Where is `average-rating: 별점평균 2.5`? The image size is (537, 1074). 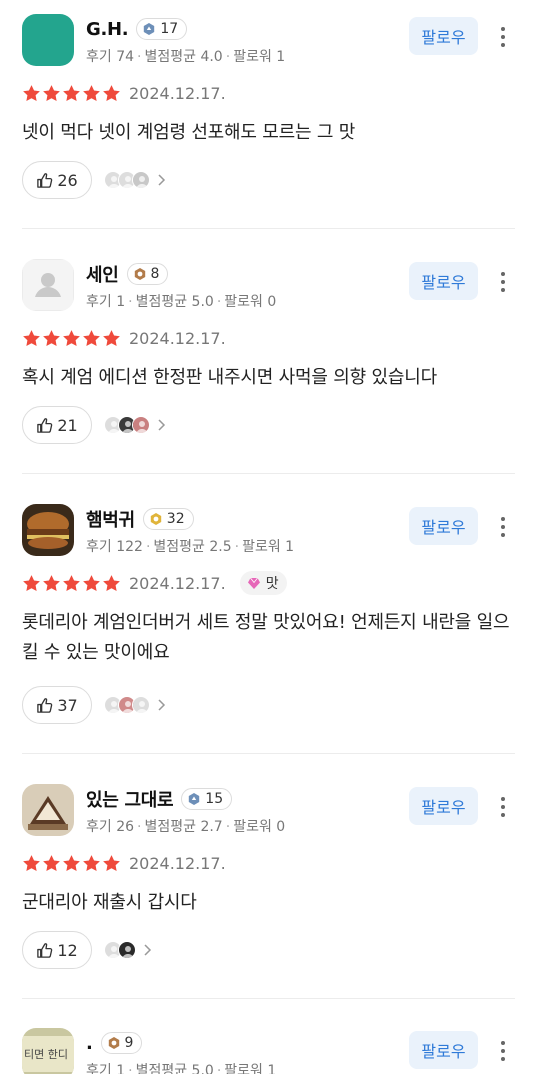
average-rating: 별점평균 2.5 is located at coordinates (192, 547).